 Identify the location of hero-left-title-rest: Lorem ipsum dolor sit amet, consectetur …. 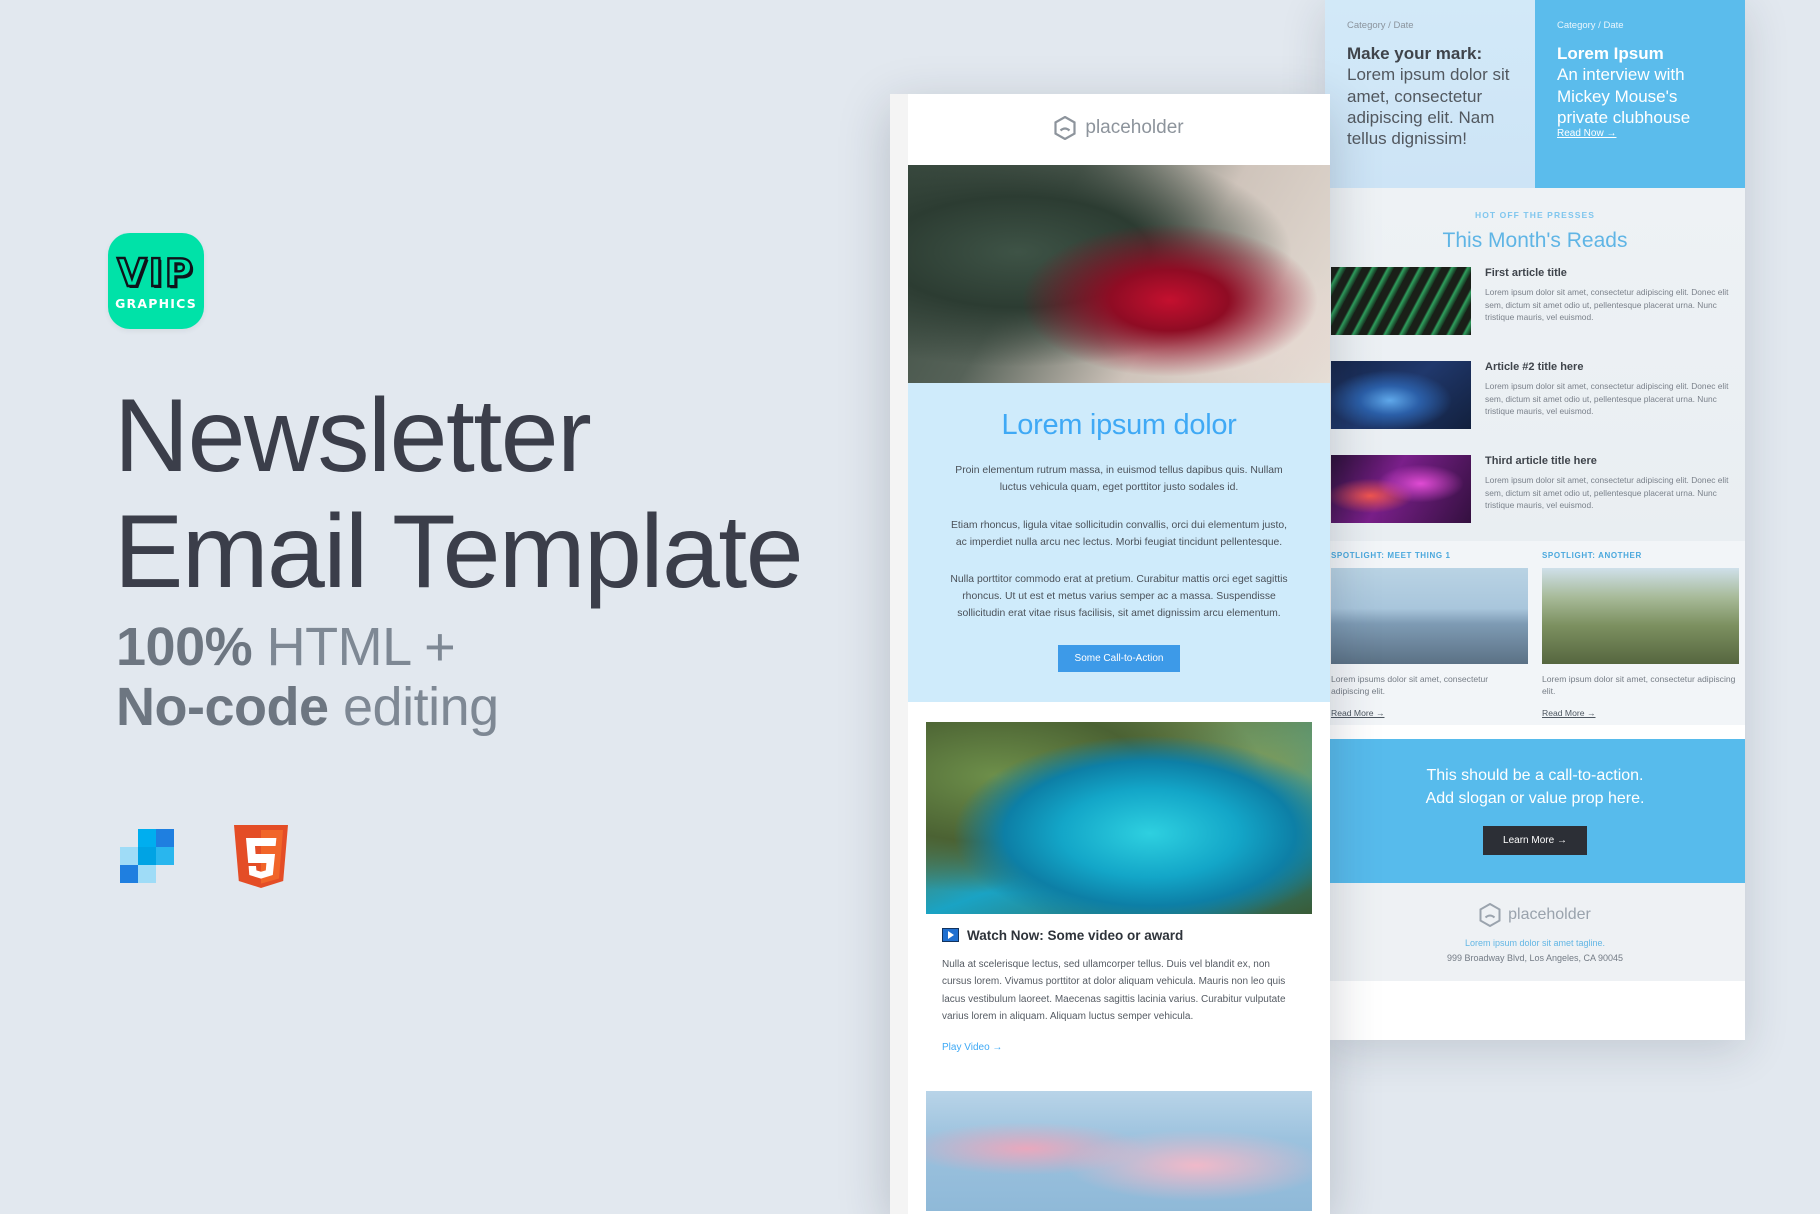
(1428, 106).